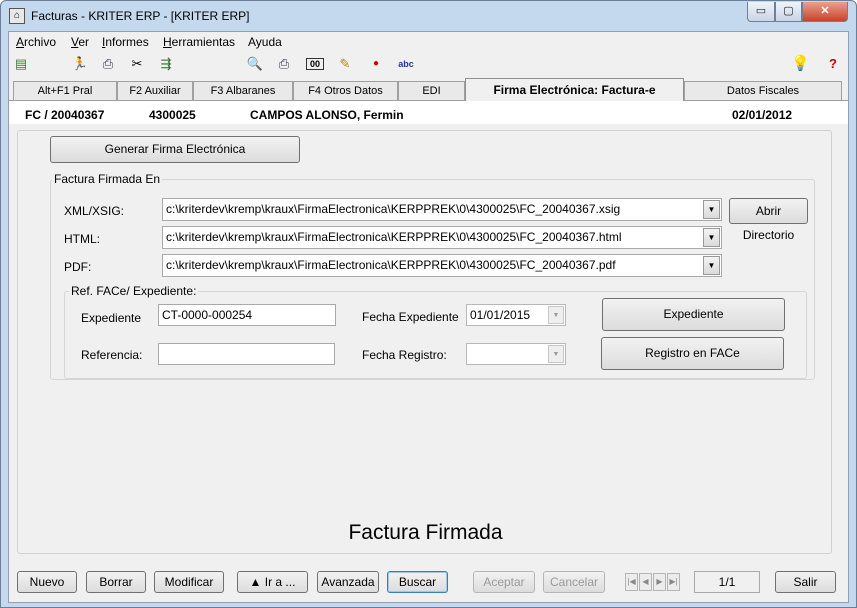 Image resolution: width=857 pixels, height=608 pixels. Describe the element at coordinates (763, 91) in the screenshot. I see `tab-datos-fiscales: Datos Fiscales` at that location.